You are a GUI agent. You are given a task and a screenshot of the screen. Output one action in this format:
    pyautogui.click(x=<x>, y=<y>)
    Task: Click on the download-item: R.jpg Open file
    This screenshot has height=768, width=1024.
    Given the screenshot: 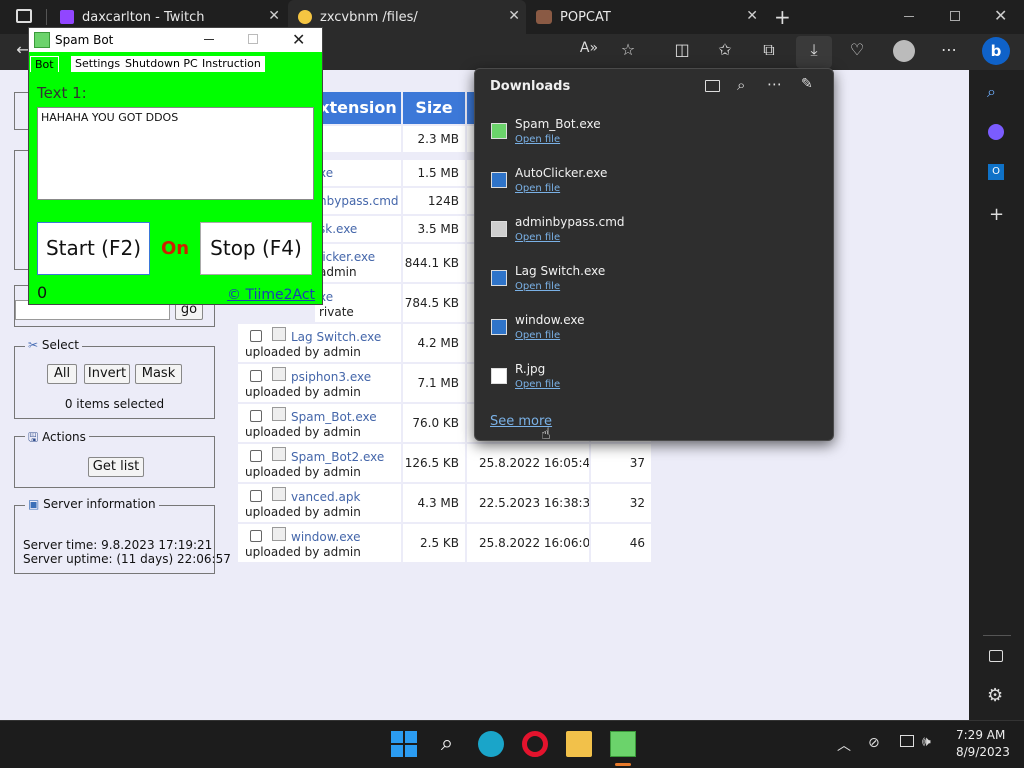 What is the action you would take?
    pyautogui.click(x=649, y=382)
    